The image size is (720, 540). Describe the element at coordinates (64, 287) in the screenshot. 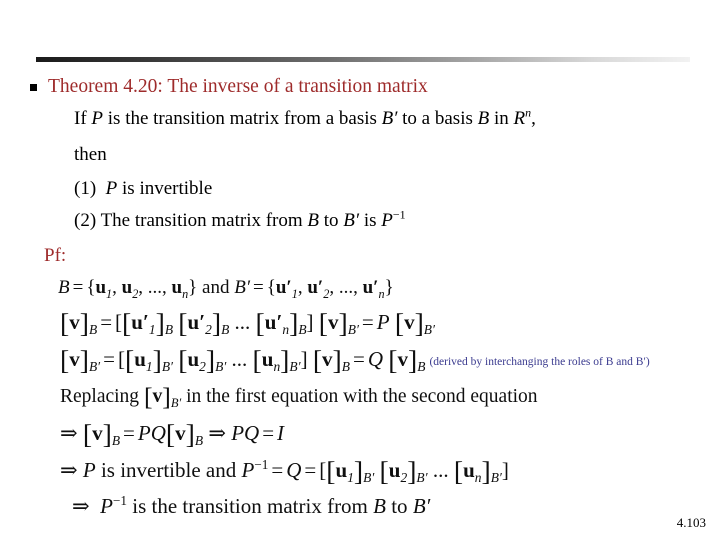

I see `eq1-B: B` at that location.